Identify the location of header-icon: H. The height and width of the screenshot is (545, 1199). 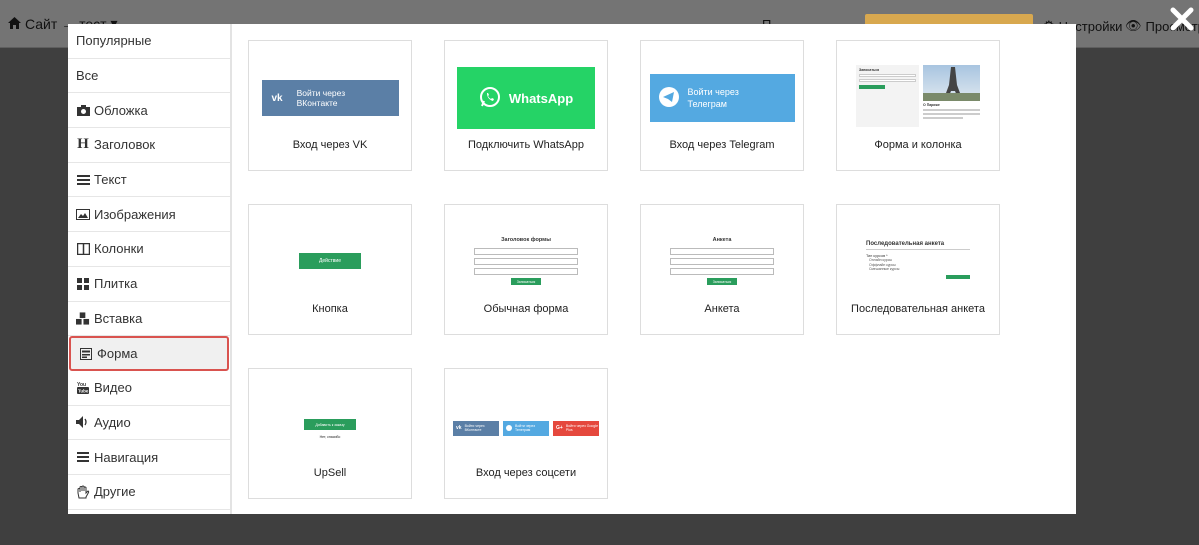
(83, 144).